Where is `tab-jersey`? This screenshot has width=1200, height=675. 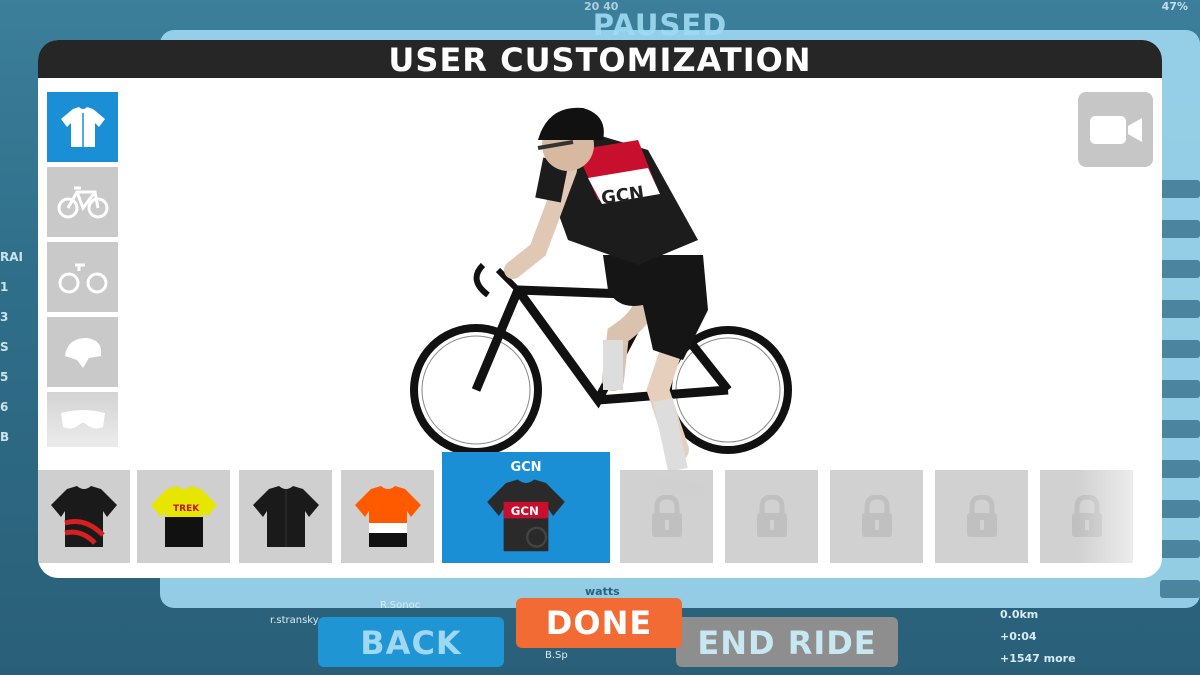 tab-jersey is located at coordinates (82, 127).